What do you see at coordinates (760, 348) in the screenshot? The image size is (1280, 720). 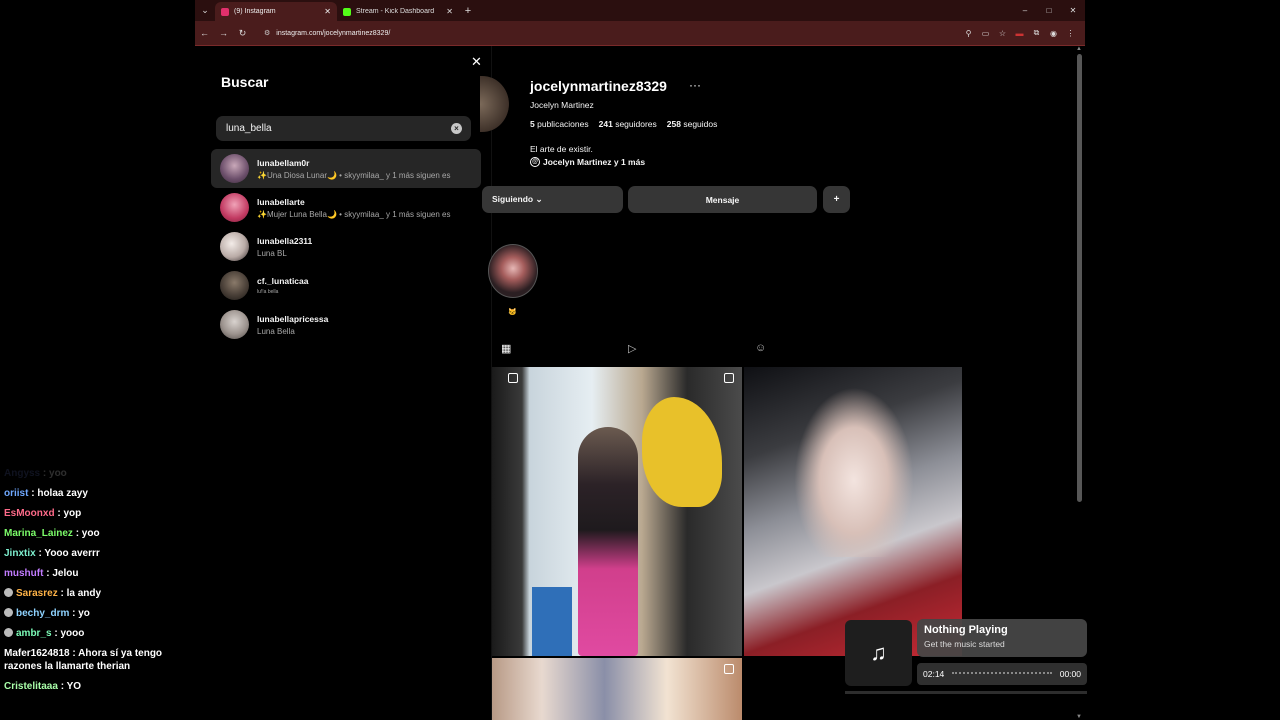 I see `tagged-icon: ☺` at bounding box center [760, 348].